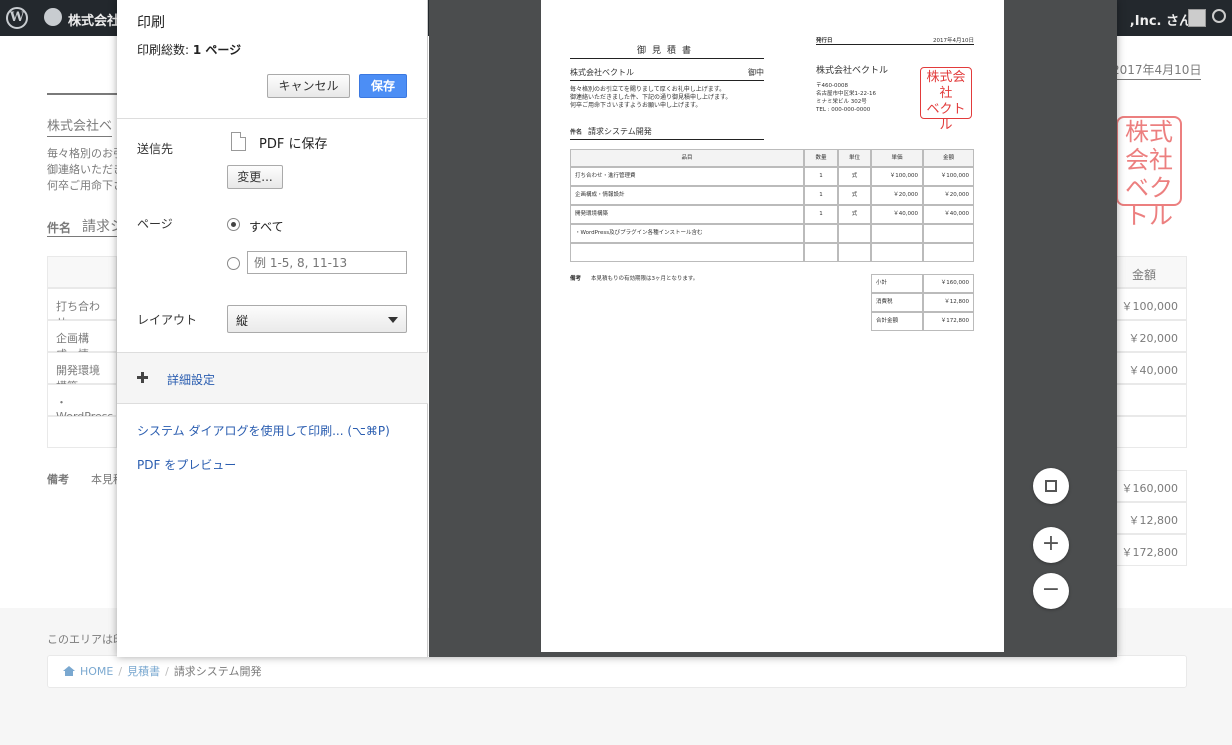 The width and height of the screenshot is (1232, 745). Describe the element at coordinates (155, 224) in the screenshot. I see `pages-label: ページ` at that location.